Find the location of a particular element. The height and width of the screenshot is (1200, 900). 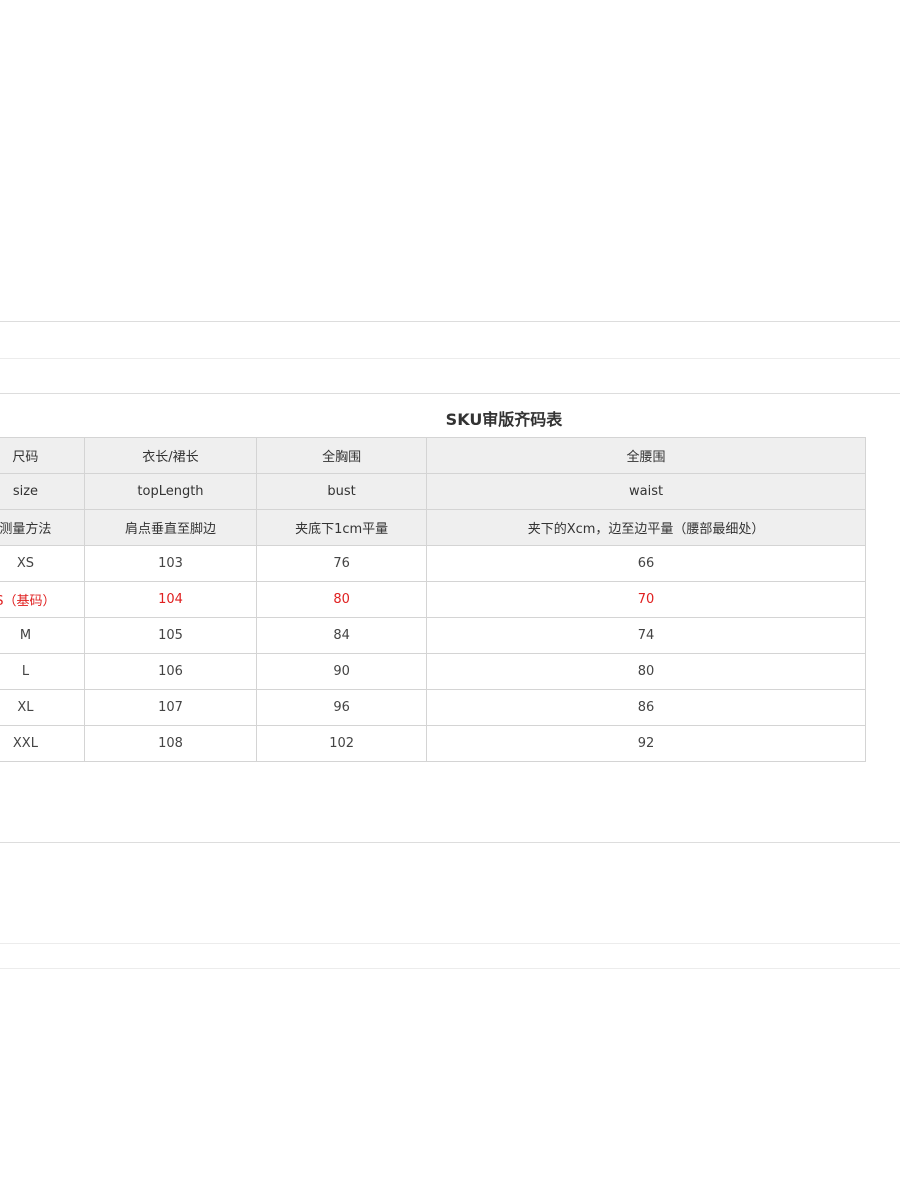

table-row: XL 107 96 86 is located at coordinates (433, 707).